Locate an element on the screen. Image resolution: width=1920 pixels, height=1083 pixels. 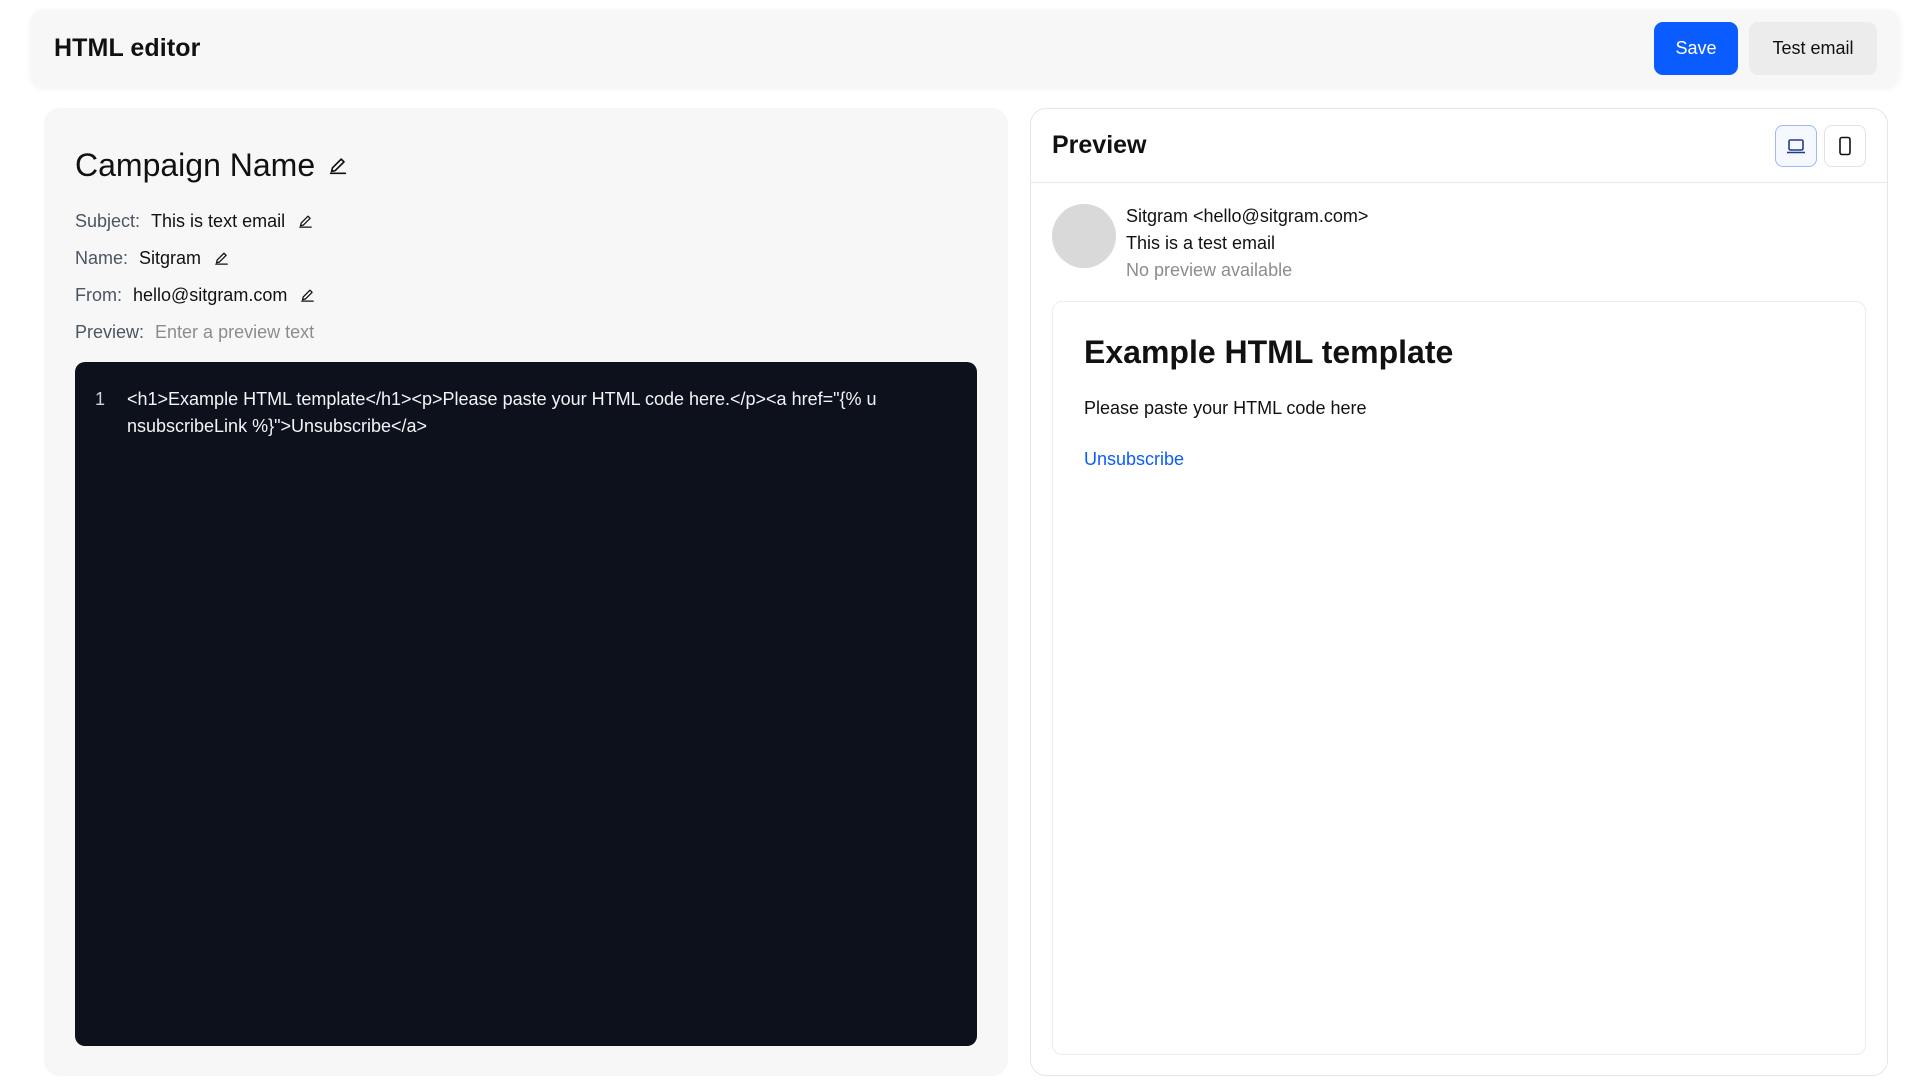
top-bar: HTML editor Save Test email is located at coordinates (965, 48).